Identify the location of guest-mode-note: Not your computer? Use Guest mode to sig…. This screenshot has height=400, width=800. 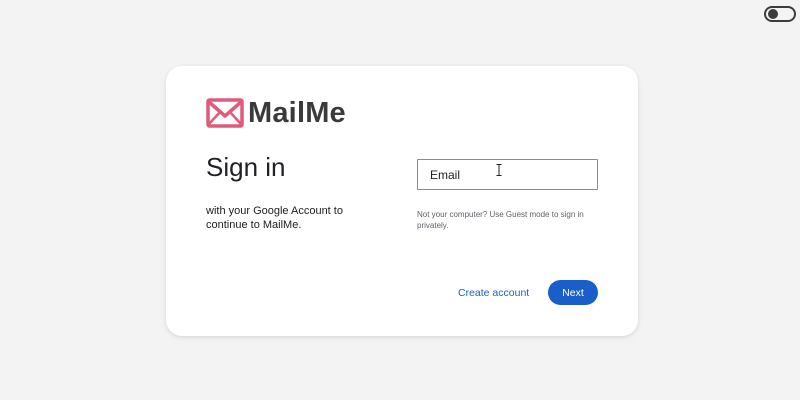
(500, 220).